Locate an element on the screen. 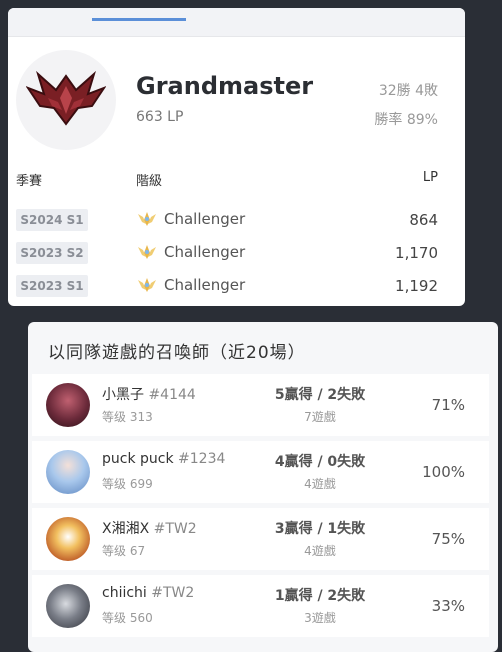 This screenshot has width=502, height=652. season-badge: S2024 S1 is located at coordinates (52, 220).